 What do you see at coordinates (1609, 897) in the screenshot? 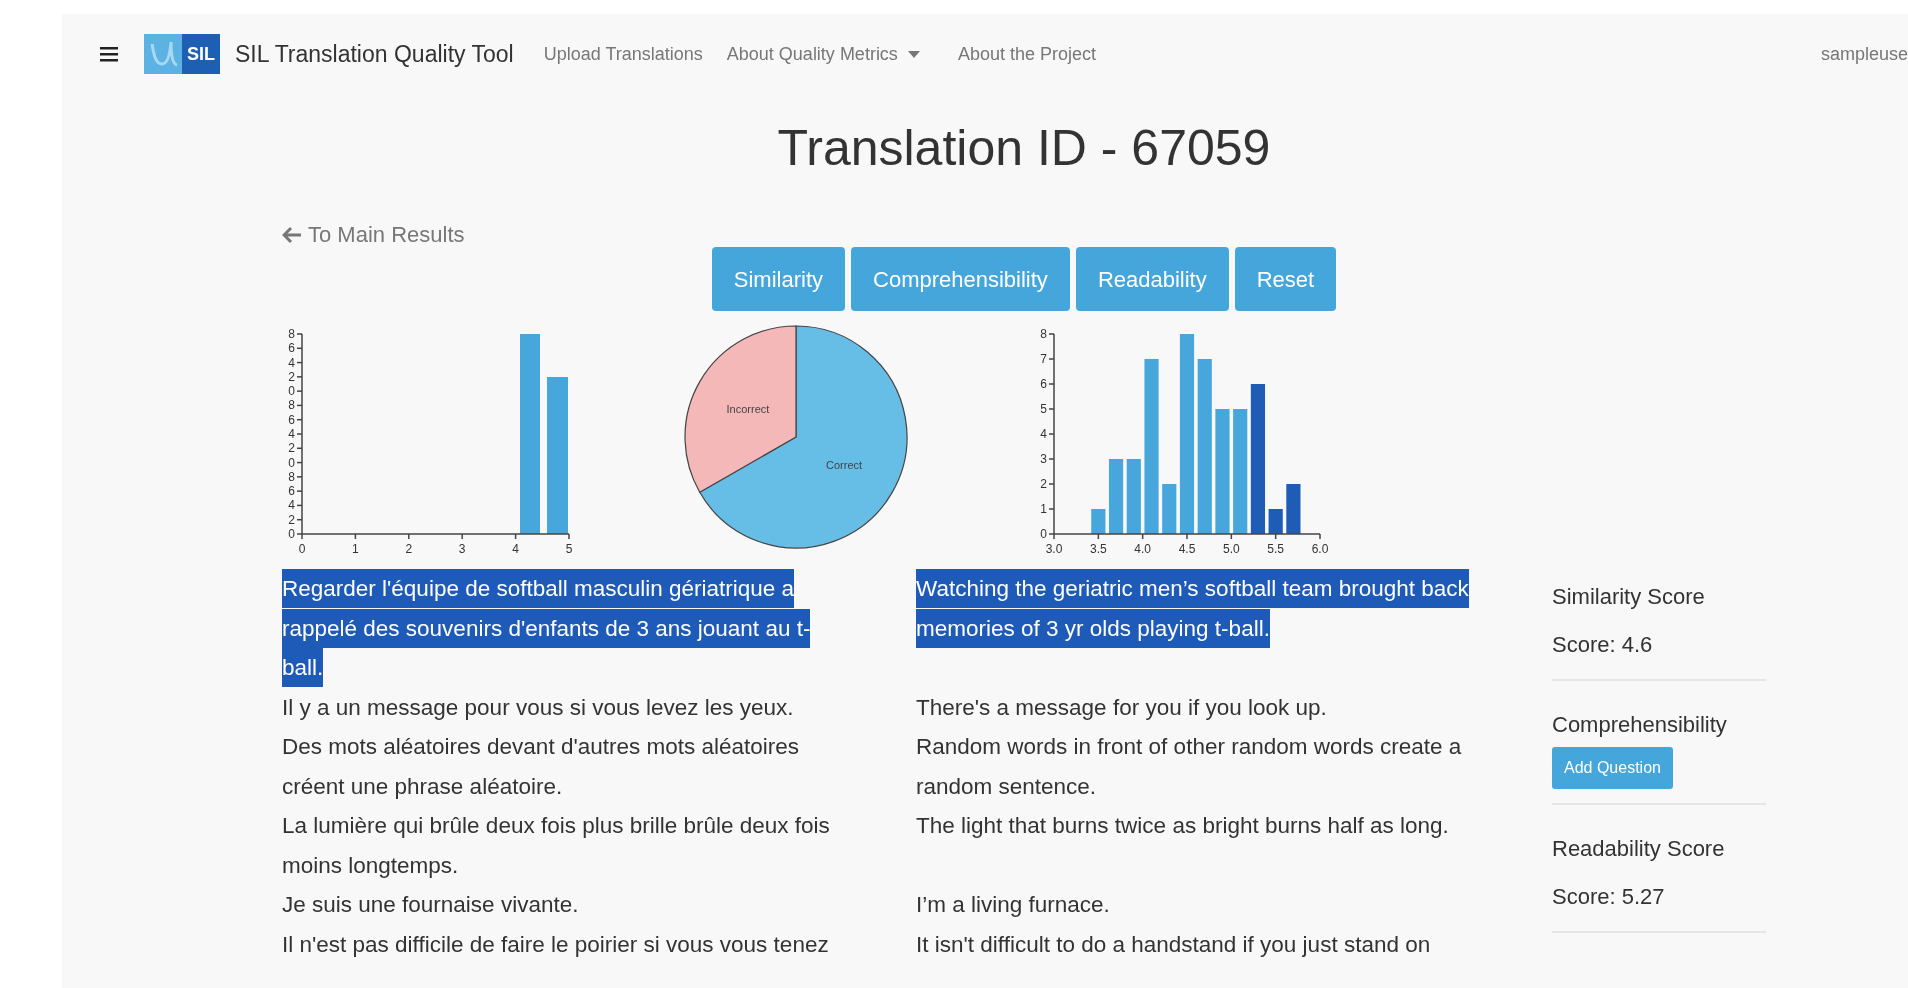
I see `score-value: Score: 5.27` at bounding box center [1609, 897].